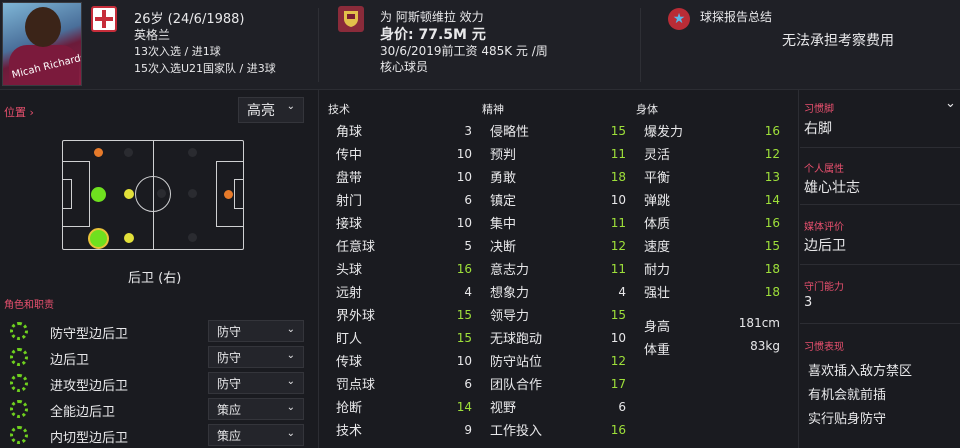 Image resolution: width=960 pixels, height=448 pixels. Describe the element at coordinates (155, 409) in the screenshot. I see `role-row: 全能边后卫 策应 ⌄` at that location.